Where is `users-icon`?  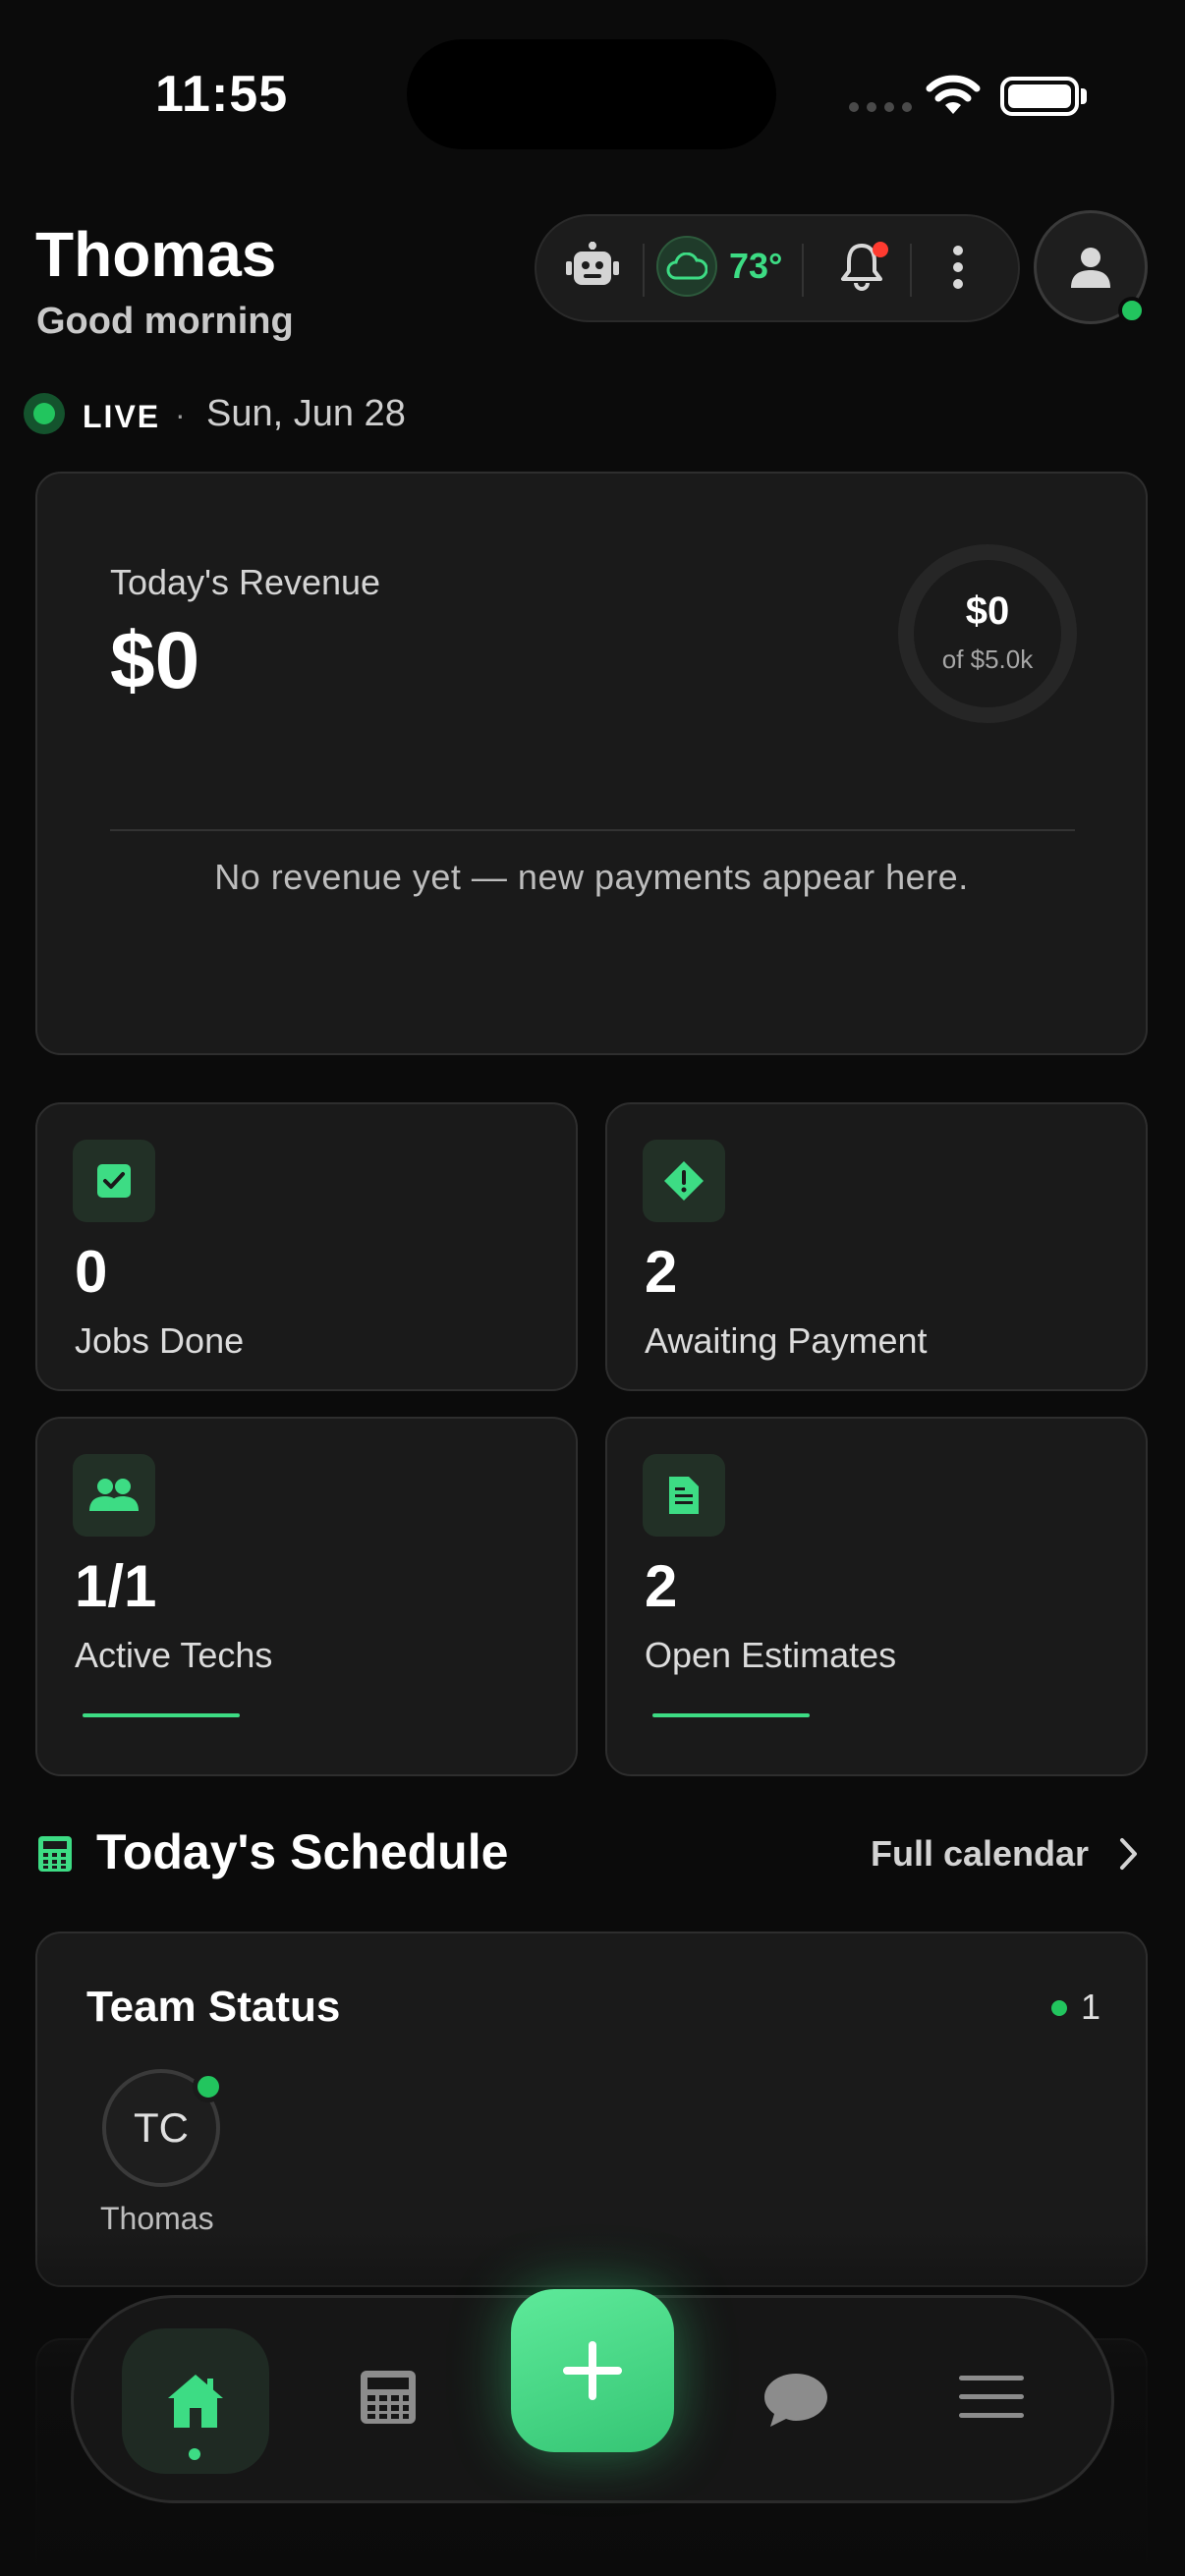
users-icon is located at coordinates (114, 1495).